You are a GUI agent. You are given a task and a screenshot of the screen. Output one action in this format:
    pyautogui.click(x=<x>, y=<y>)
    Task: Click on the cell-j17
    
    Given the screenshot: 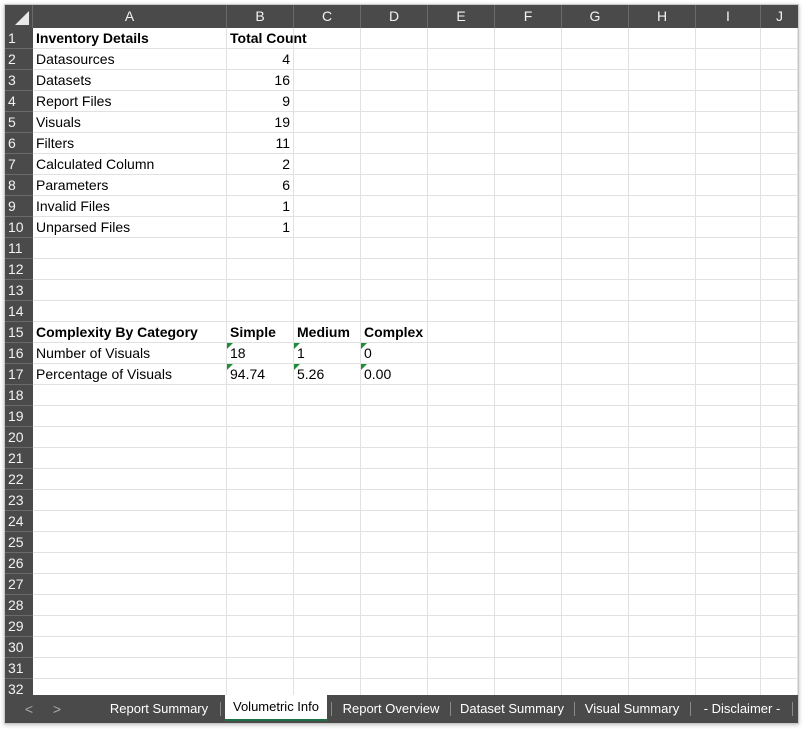 What is the action you would take?
    pyautogui.click(x=779, y=374)
    